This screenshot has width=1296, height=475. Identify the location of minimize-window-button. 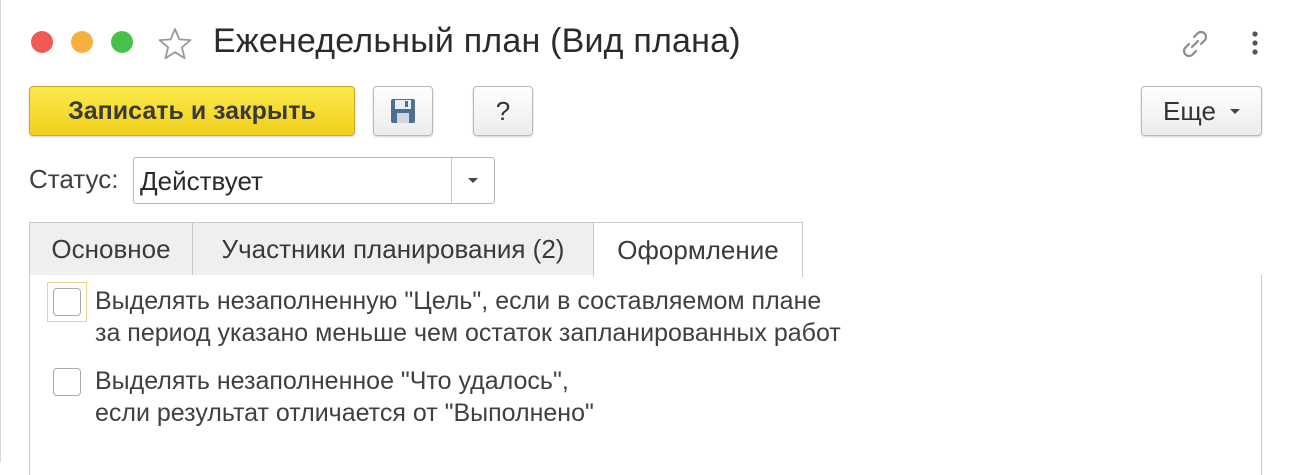
(82, 42).